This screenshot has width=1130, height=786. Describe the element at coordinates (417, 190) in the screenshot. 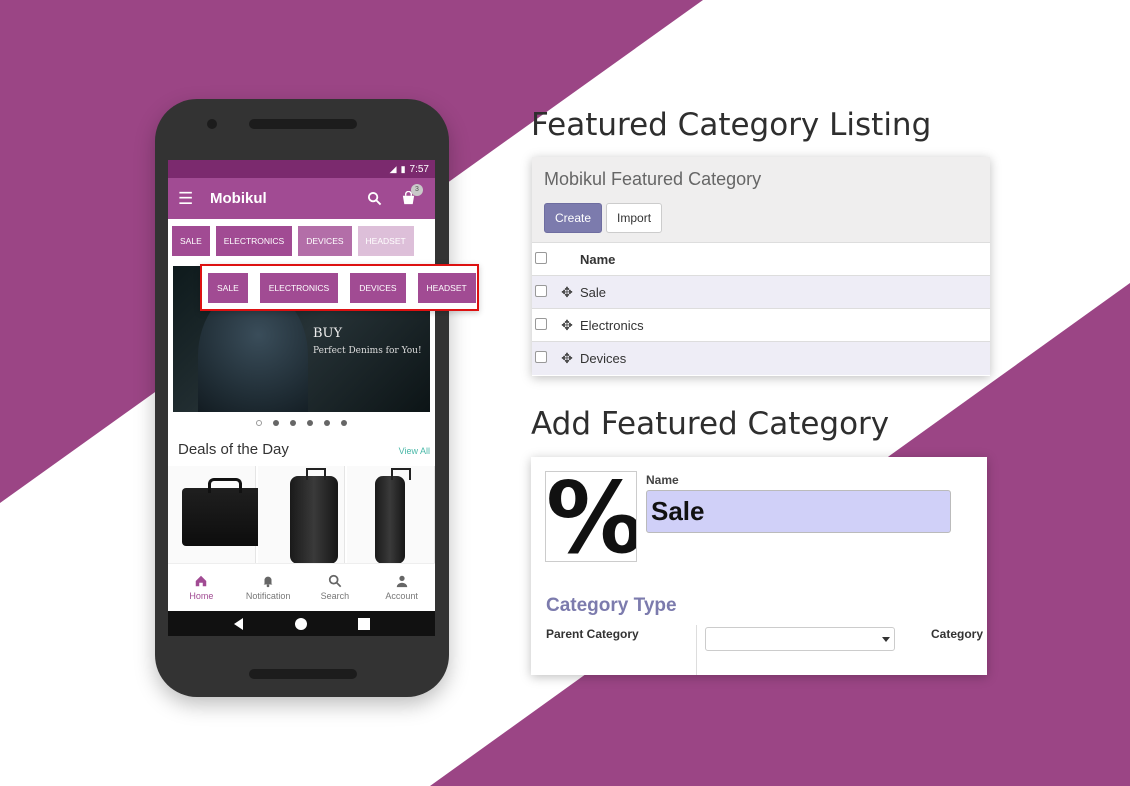

I see `cart-count-badge: 3` at that location.